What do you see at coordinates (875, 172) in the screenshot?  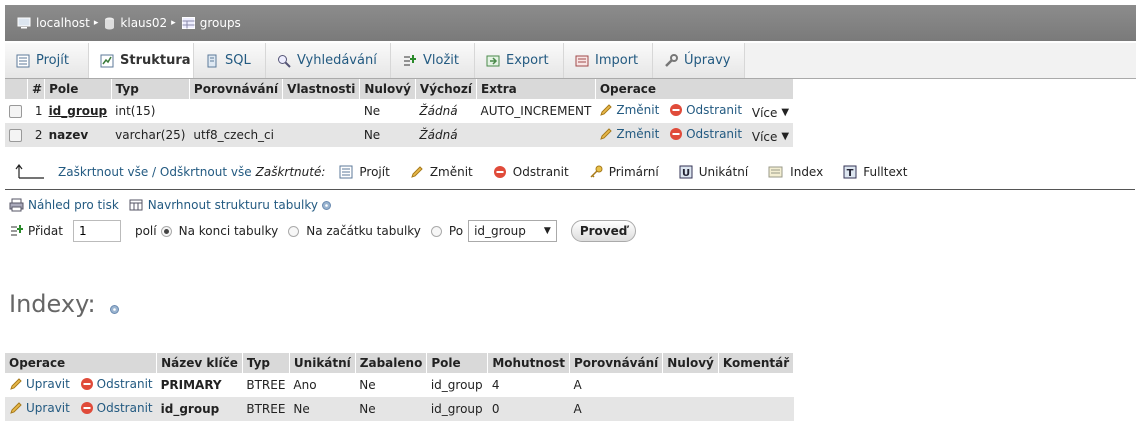 I see `bulk-fulltext-button: T Fulltext` at bounding box center [875, 172].